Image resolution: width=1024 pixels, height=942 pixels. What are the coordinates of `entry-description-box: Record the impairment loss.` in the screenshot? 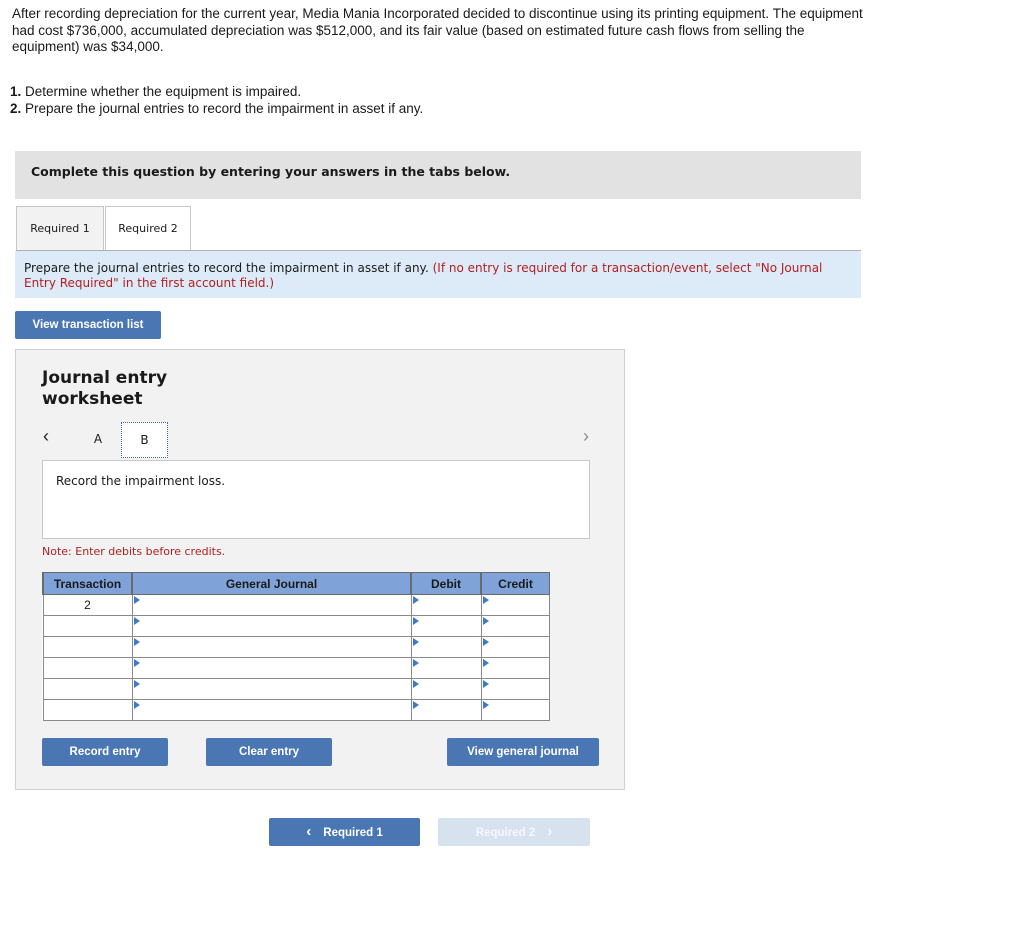 It's located at (316, 499).